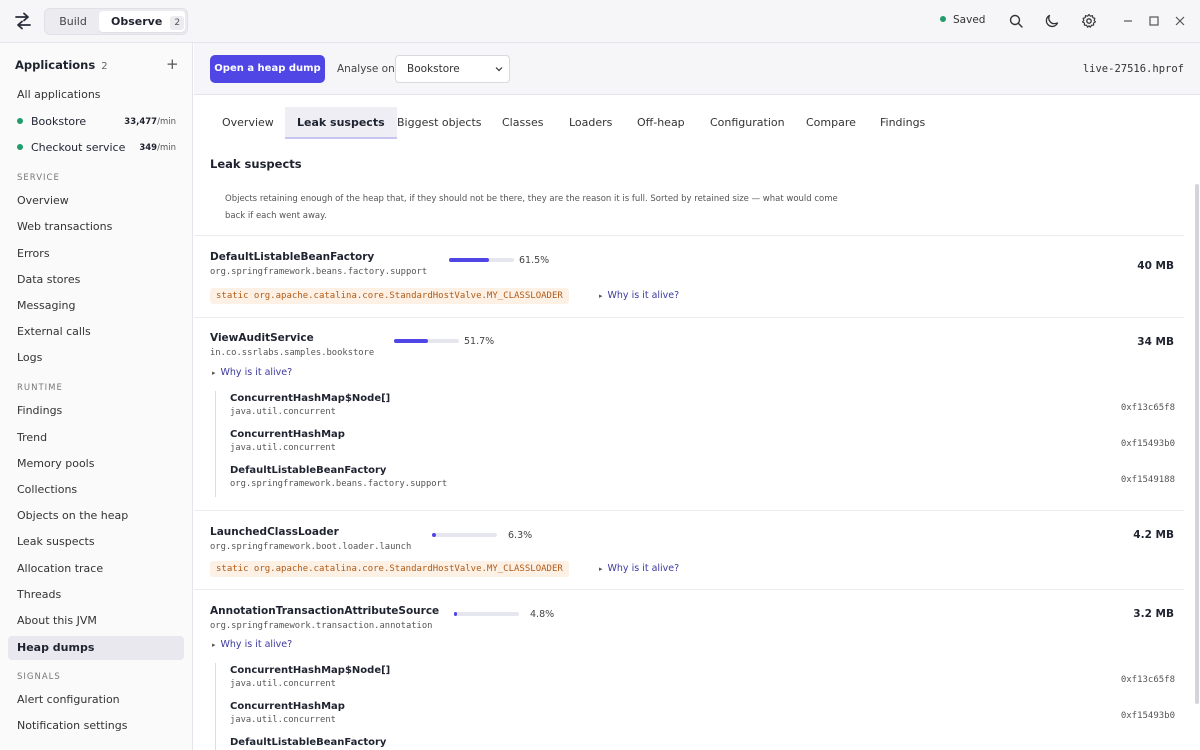 Image resolution: width=1200 pixels, height=750 pixels. Describe the element at coordinates (96, 332) in the screenshot. I see `sidebar-item-external-calls: External calls` at that location.